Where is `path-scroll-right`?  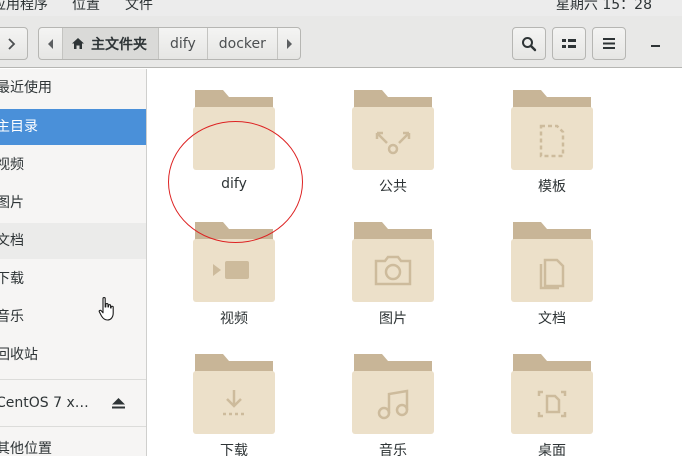 path-scroll-right is located at coordinates (288, 43).